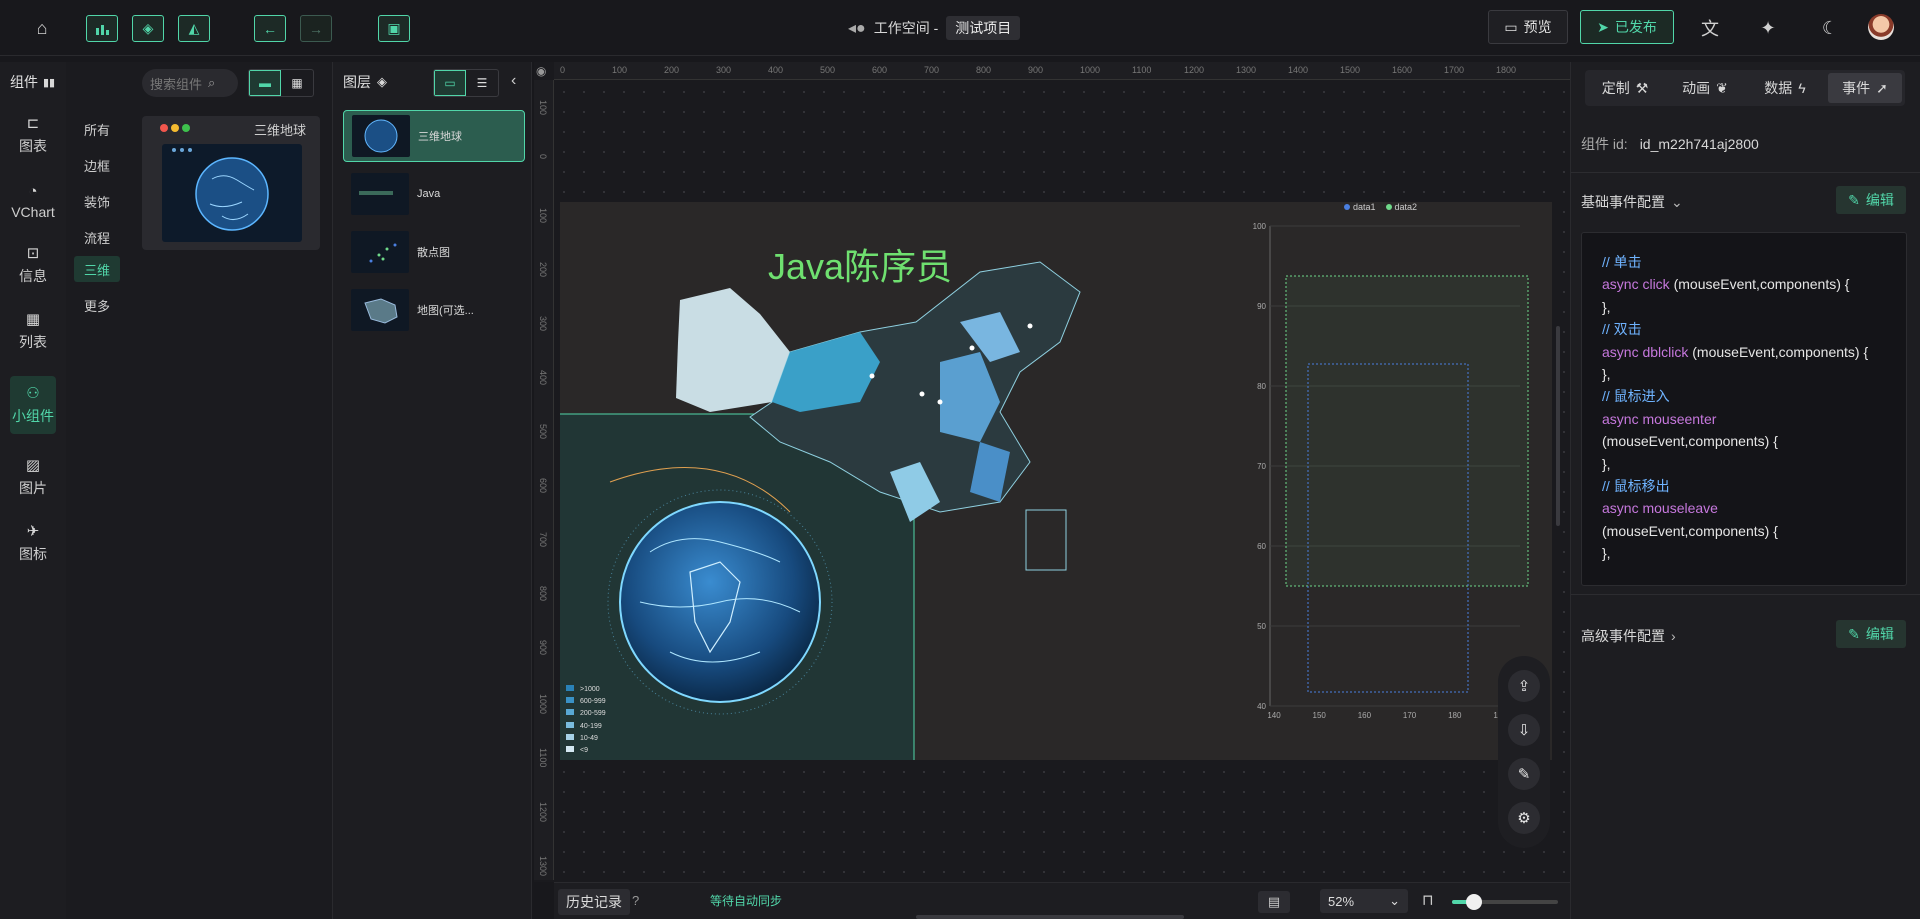 This screenshot has height=919, width=1920. I want to click on category-flow: 流程, so click(97, 237).